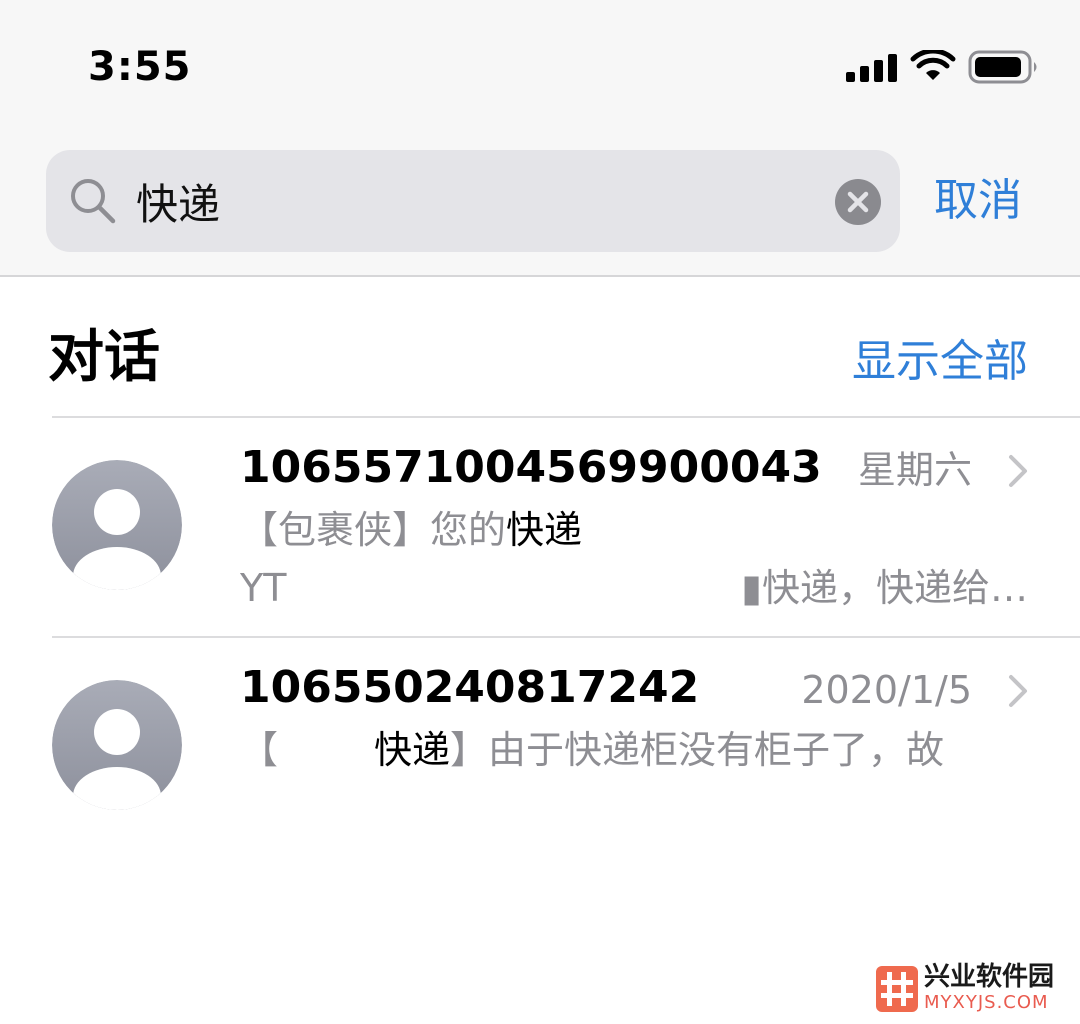  I want to click on preview-text: 【包裹侠】您的, so click(373, 530).